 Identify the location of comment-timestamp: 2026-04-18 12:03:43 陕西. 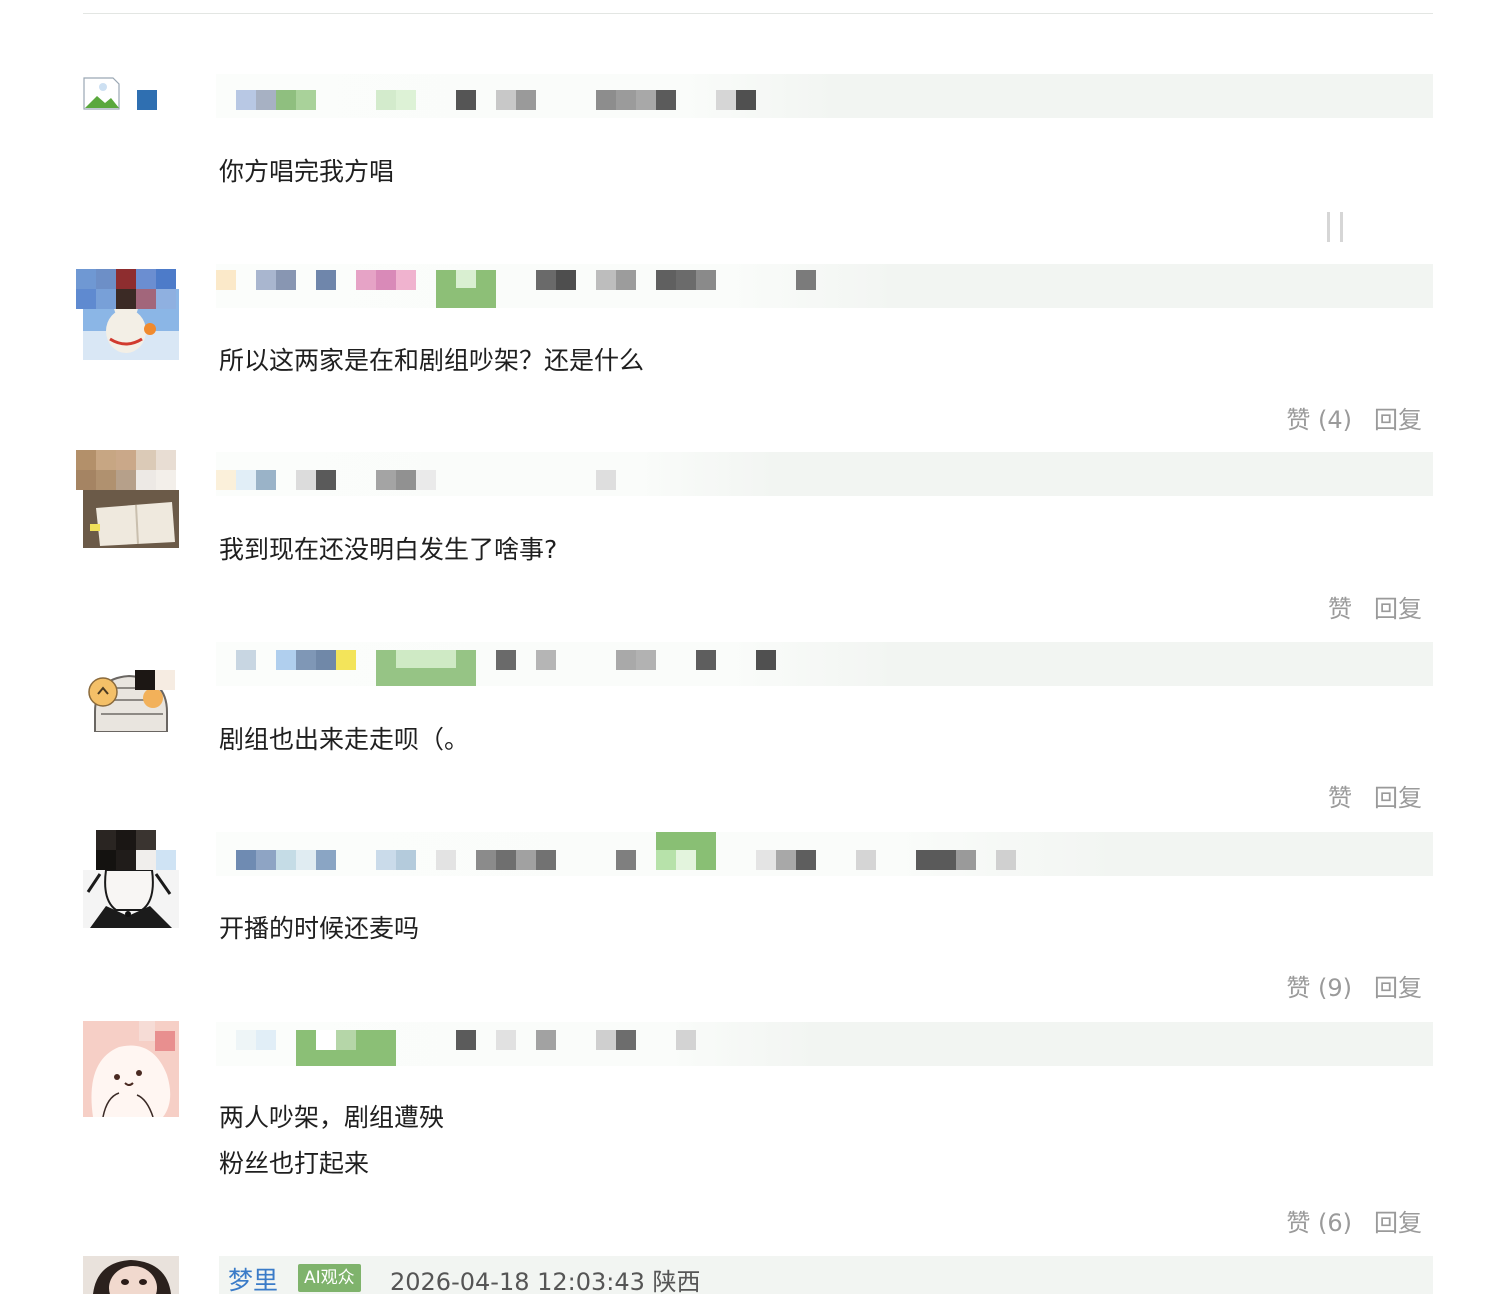
(545, 1281).